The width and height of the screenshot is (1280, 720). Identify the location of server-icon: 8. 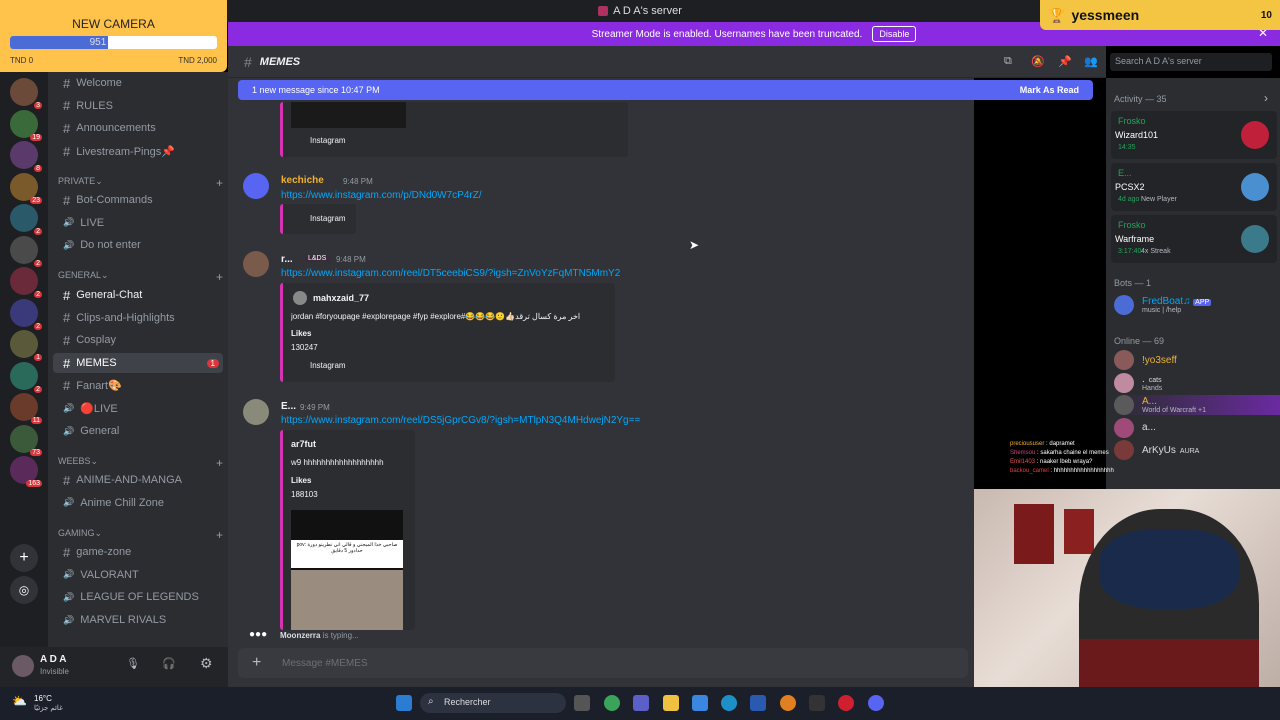
(26, 156).